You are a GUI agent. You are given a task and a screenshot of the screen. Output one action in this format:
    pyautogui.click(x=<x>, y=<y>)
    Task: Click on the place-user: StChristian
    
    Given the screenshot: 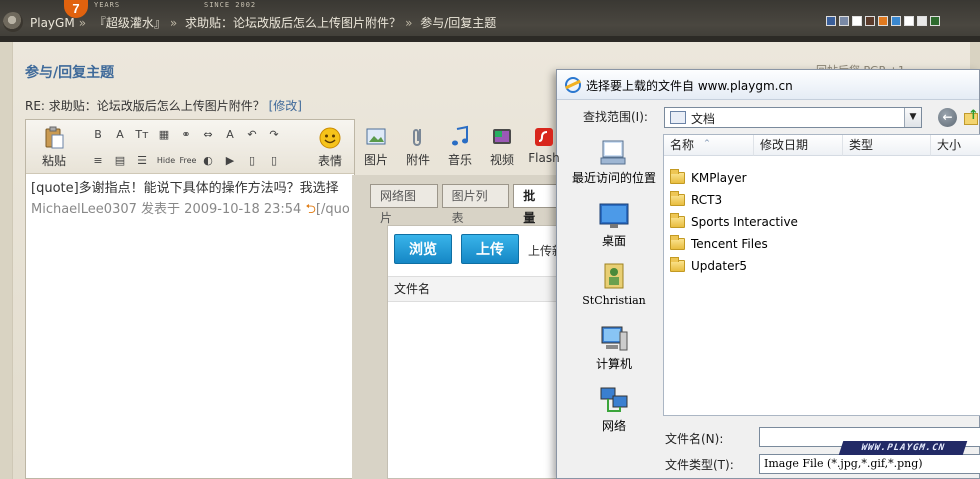 What is the action you would take?
    pyautogui.click(x=614, y=284)
    